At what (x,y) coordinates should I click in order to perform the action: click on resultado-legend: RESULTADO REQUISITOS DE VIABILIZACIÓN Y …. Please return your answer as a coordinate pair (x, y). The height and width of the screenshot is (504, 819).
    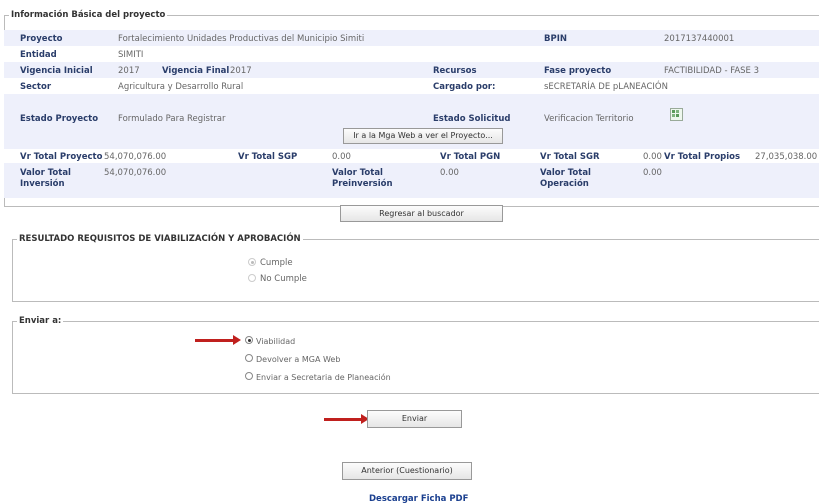
    Looking at the image, I should click on (160, 239).